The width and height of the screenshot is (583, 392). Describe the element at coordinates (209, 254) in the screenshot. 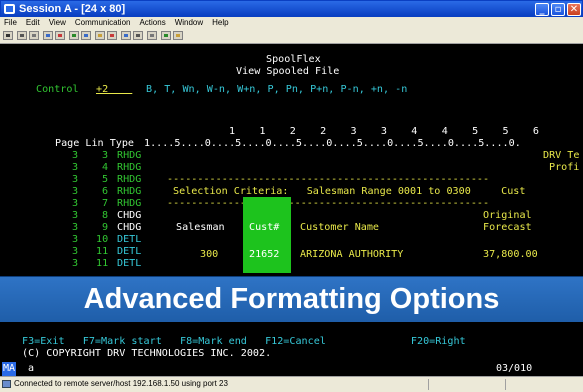

I see `salesman-value: 300` at that location.